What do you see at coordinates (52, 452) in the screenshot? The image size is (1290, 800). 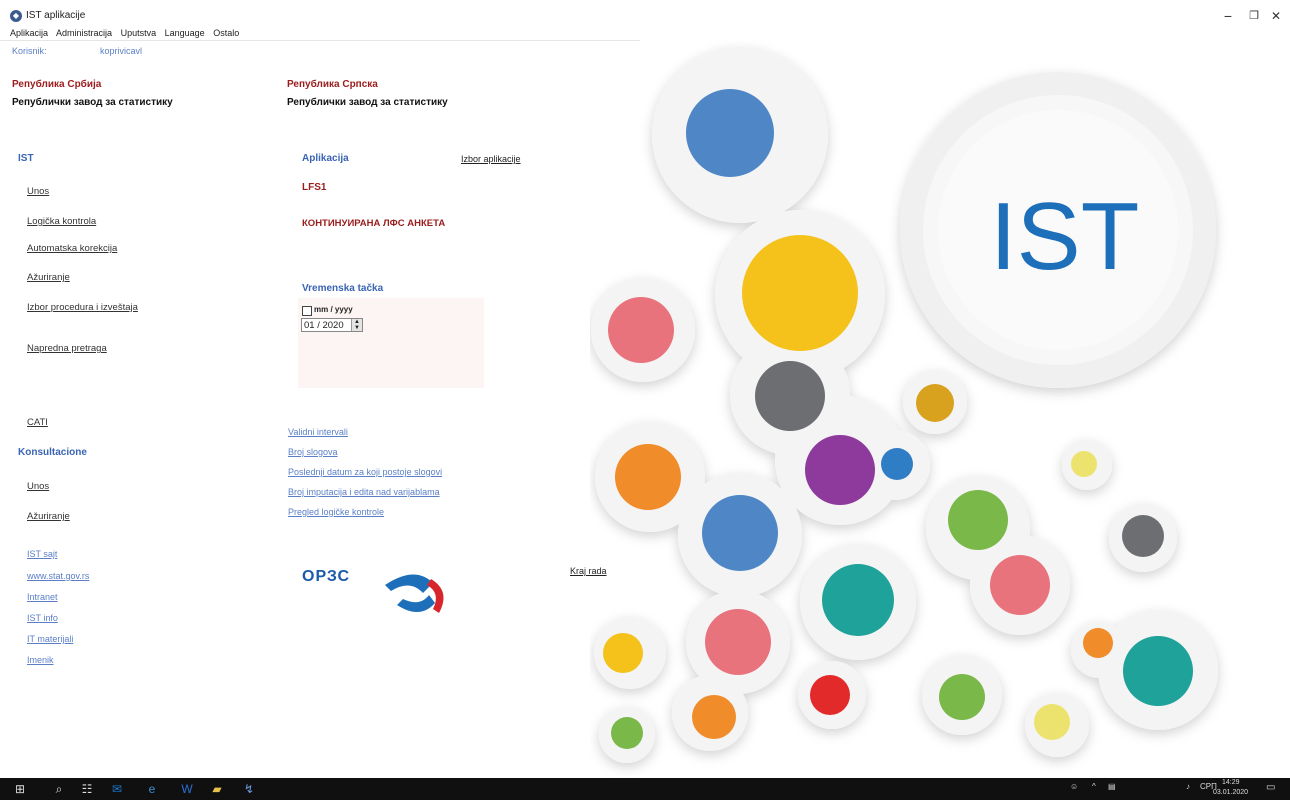 I see `konsultacione-heading: Konsultacione` at bounding box center [52, 452].